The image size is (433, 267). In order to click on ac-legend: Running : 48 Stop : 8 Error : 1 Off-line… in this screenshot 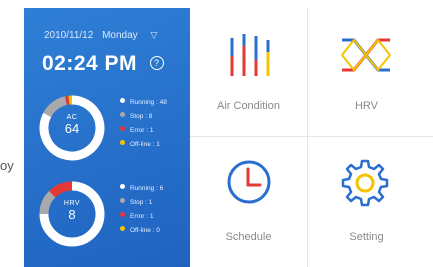, I will do `click(143, 124)`.